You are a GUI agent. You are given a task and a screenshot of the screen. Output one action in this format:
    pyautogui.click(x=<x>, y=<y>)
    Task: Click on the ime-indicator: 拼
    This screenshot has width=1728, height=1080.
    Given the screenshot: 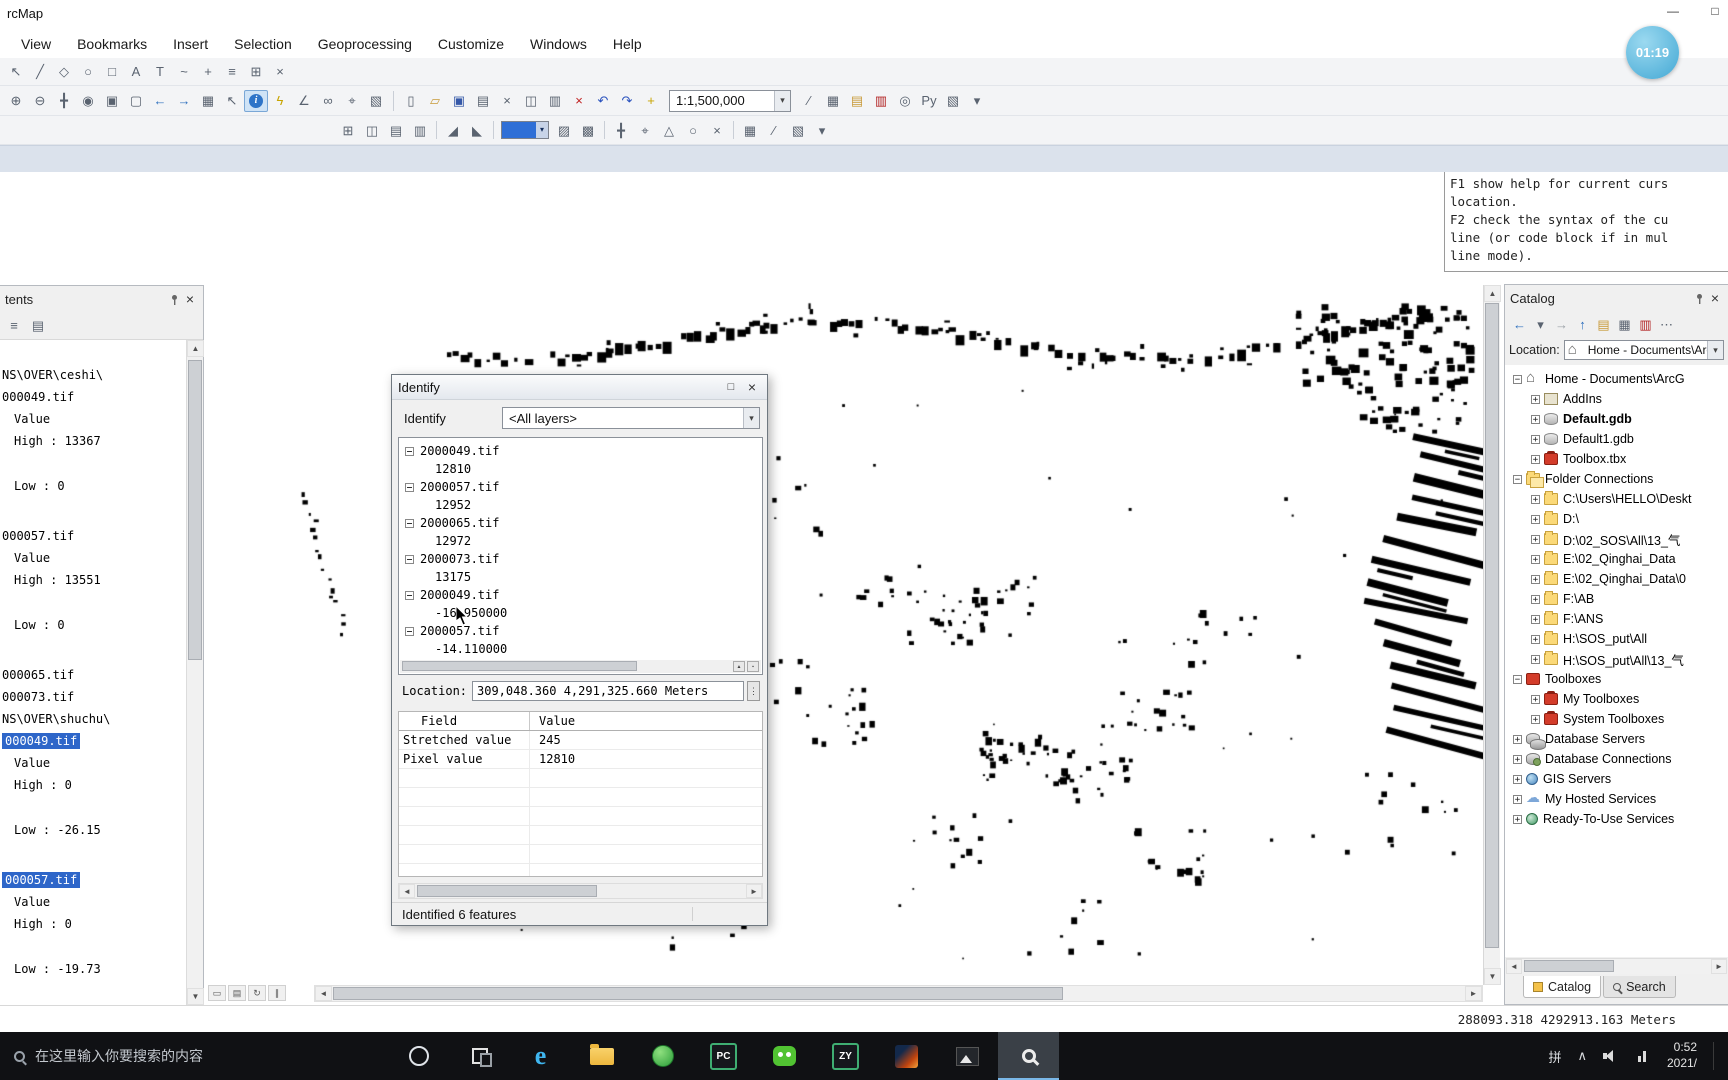 What is the action you would take?
    pyautogui.click(x=1554, y=1056)
    